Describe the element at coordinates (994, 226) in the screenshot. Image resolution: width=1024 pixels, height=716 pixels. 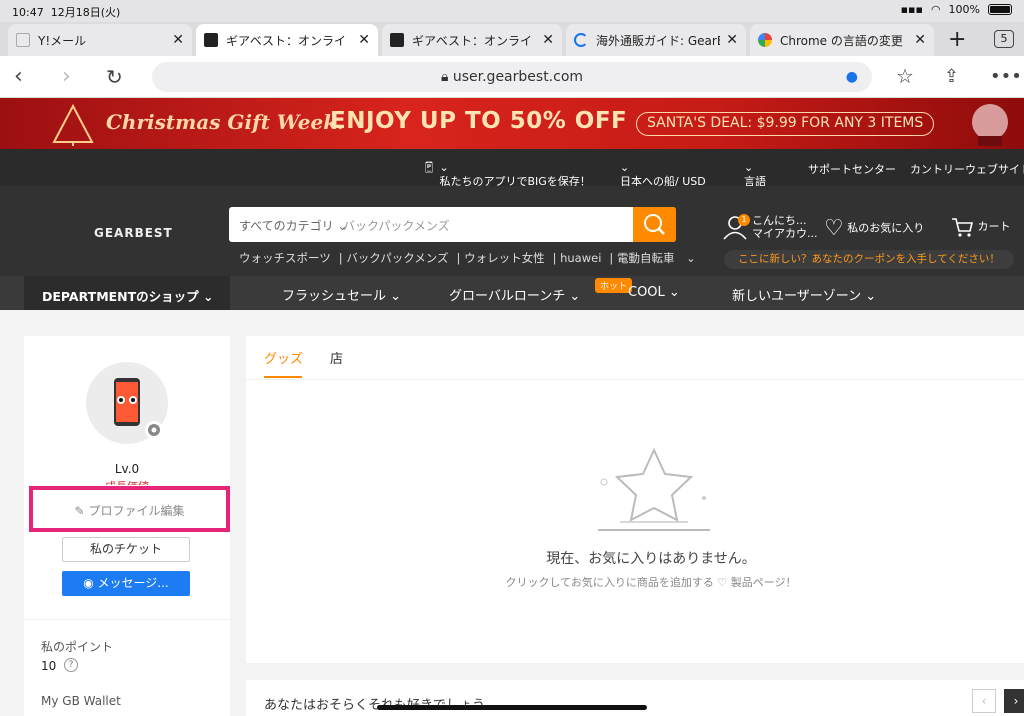
I see `cart-label: カート` at that location.